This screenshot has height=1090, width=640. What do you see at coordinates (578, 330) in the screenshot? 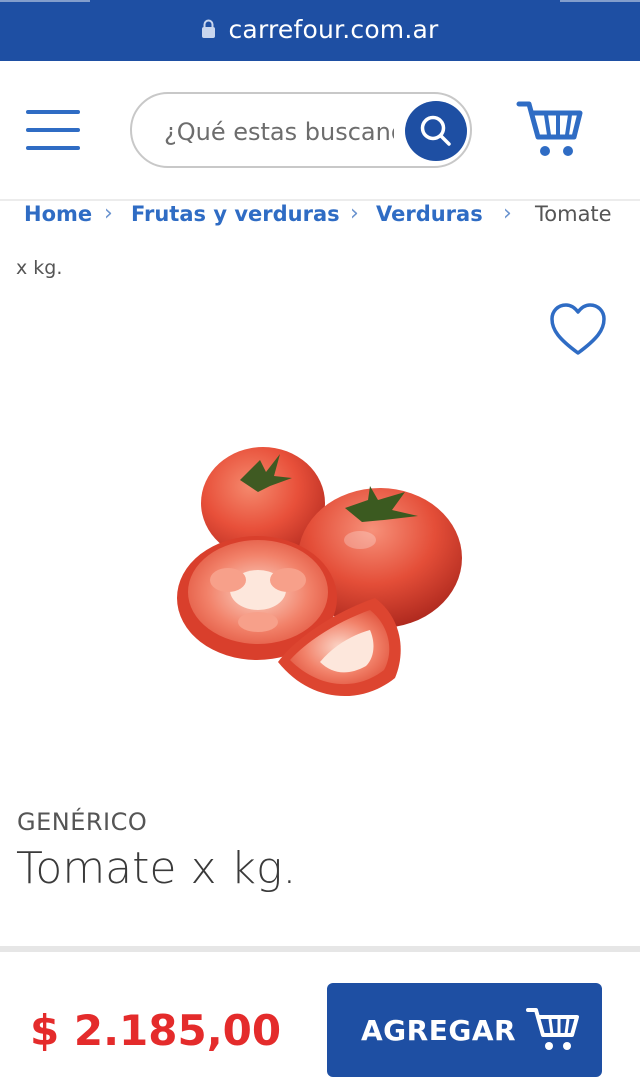
I see `heart-icon` at bounding box center [578, 330].